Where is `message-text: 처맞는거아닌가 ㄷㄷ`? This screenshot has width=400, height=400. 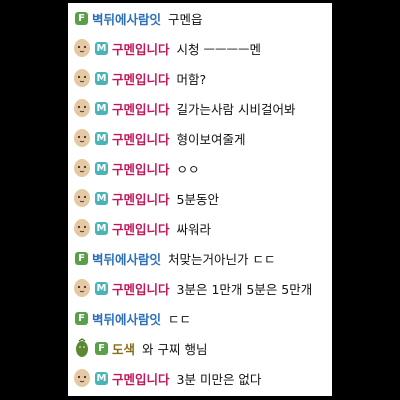 message-text: 처맞는거아닌가 ㄷㄷ is located at coordinates (222, 259).